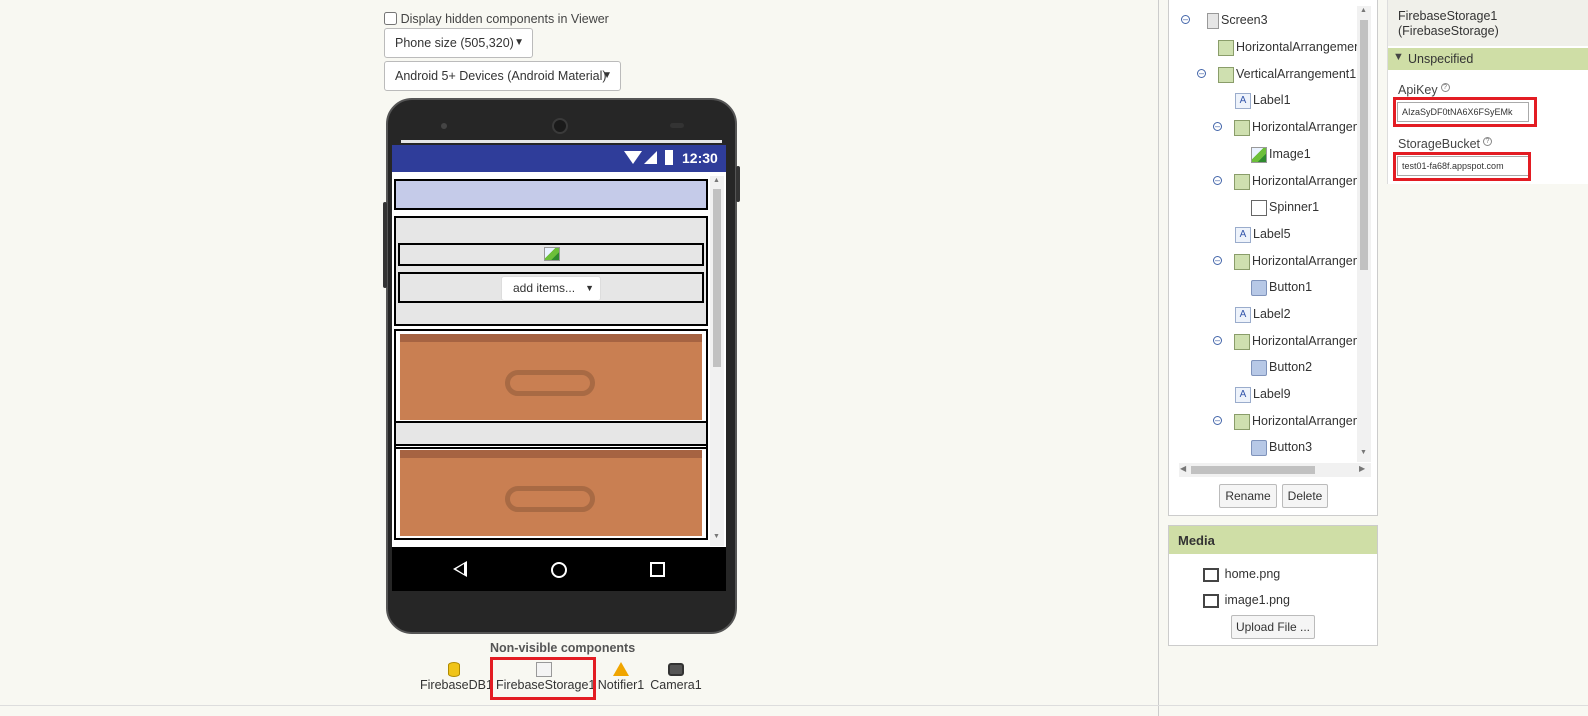  I want to click on tree-item: Button3, so click(1281, 447).